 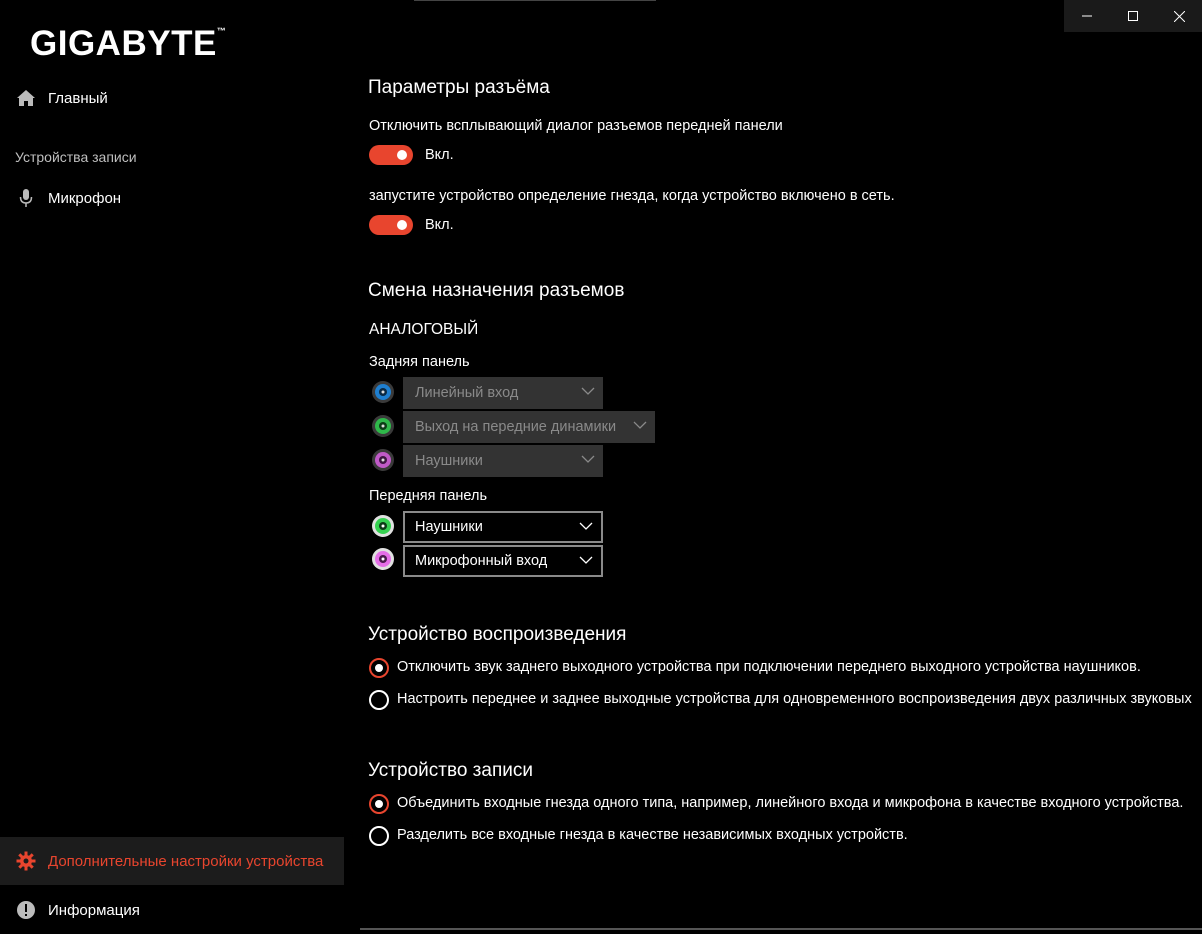 I want to click on nav-advanced-settings-label: Дополнительные настройки устройства, so click(x=186, y=861).